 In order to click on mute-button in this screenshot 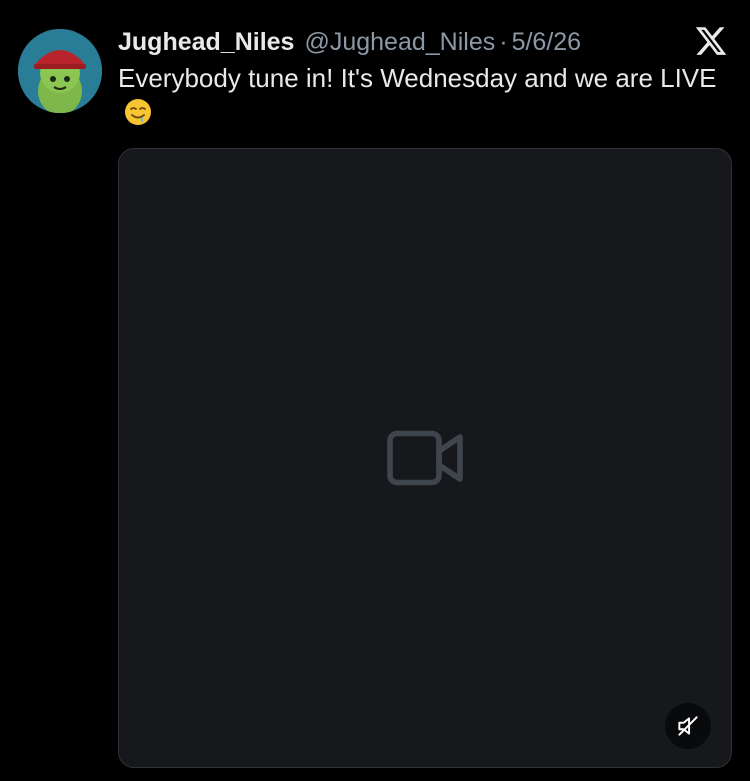, I will do `click(688, 726)`.